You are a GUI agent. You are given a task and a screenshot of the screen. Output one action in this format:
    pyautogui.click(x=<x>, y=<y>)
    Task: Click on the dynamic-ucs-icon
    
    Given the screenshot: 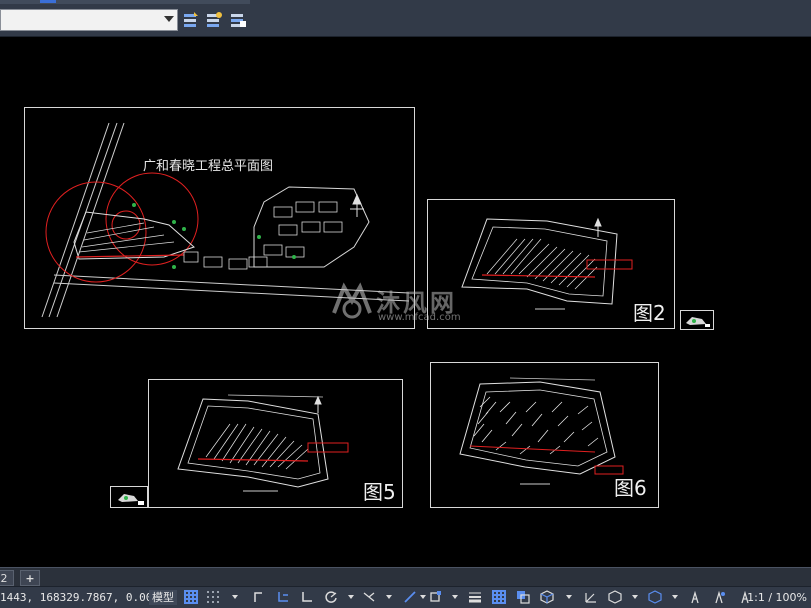 What is the action you would take?
    pyautogui.click(x=591, y=597)
    